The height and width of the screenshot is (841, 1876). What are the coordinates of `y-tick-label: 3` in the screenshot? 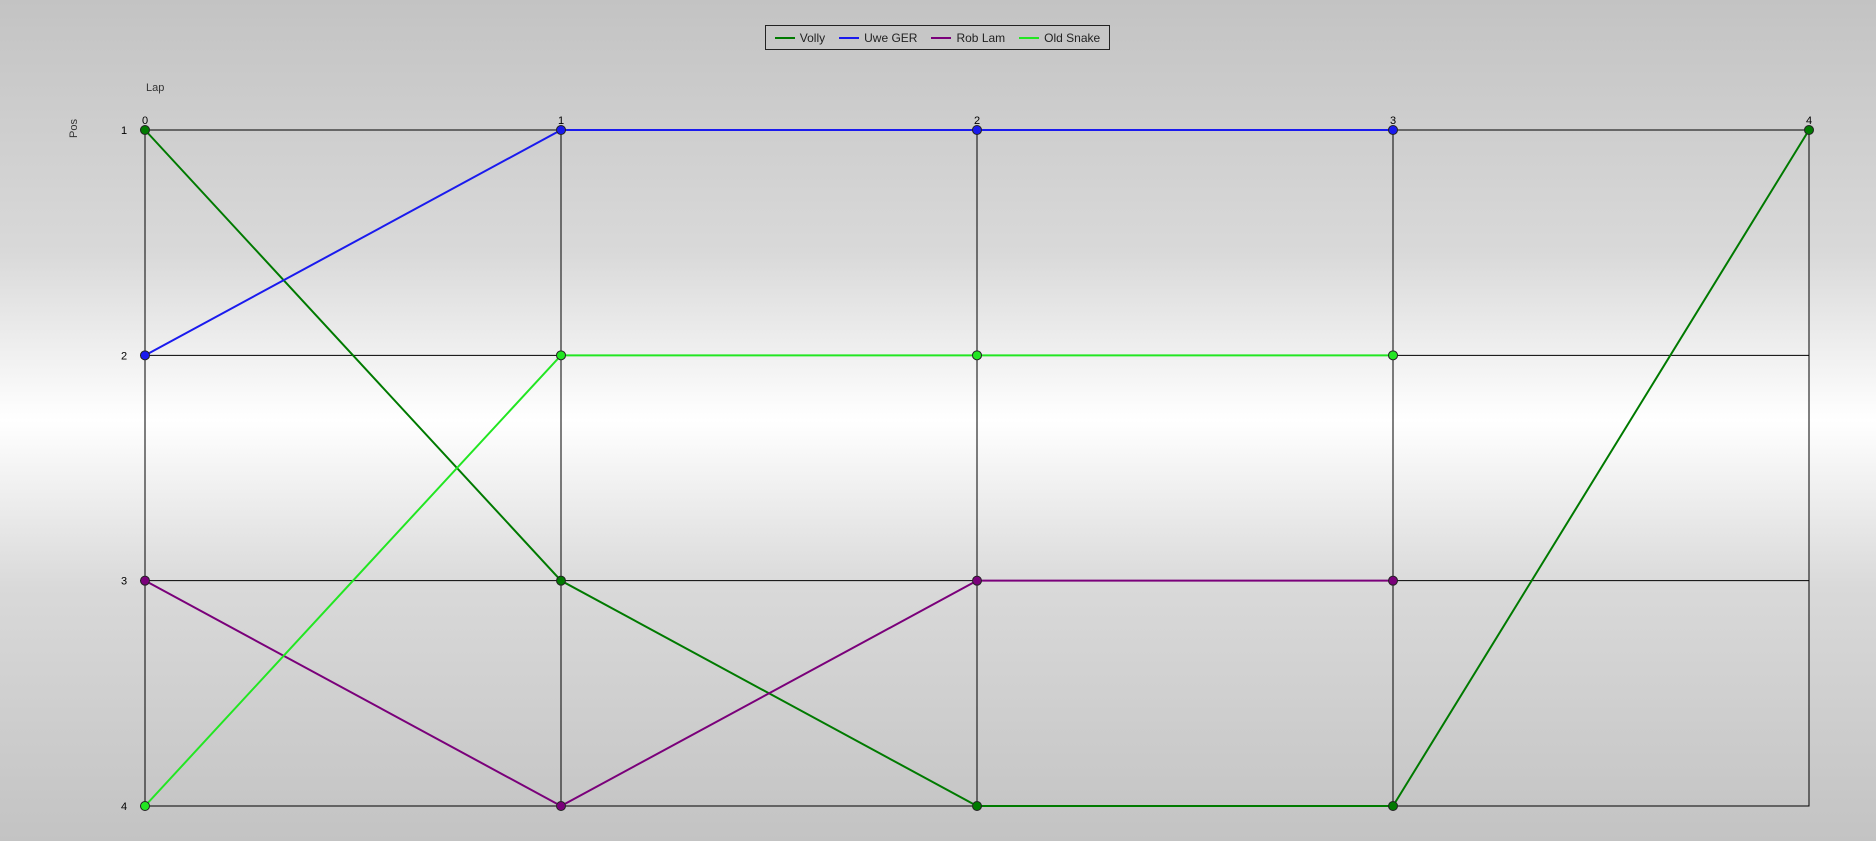 It's located at (124, 582).